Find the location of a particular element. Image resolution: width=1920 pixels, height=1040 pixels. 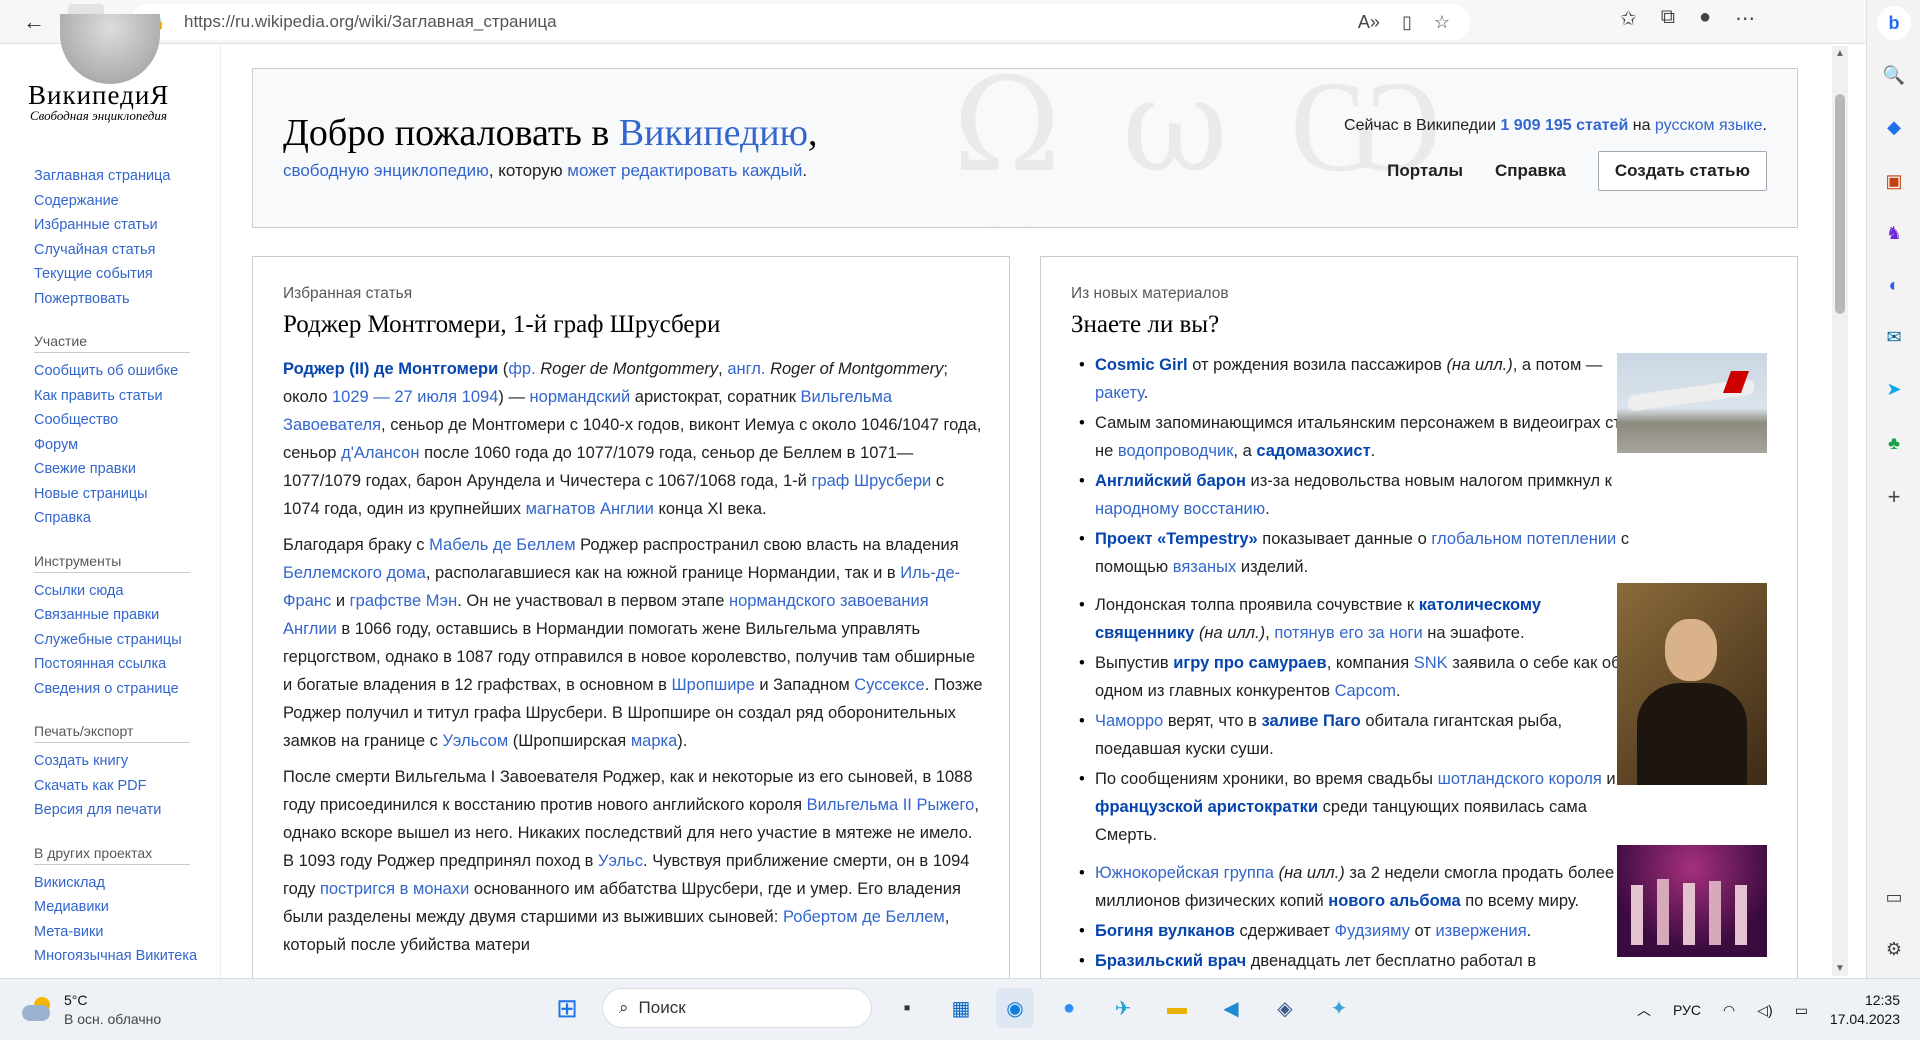

sidebar-heading-projects: В других проектах is located at coordinates (112, 853).